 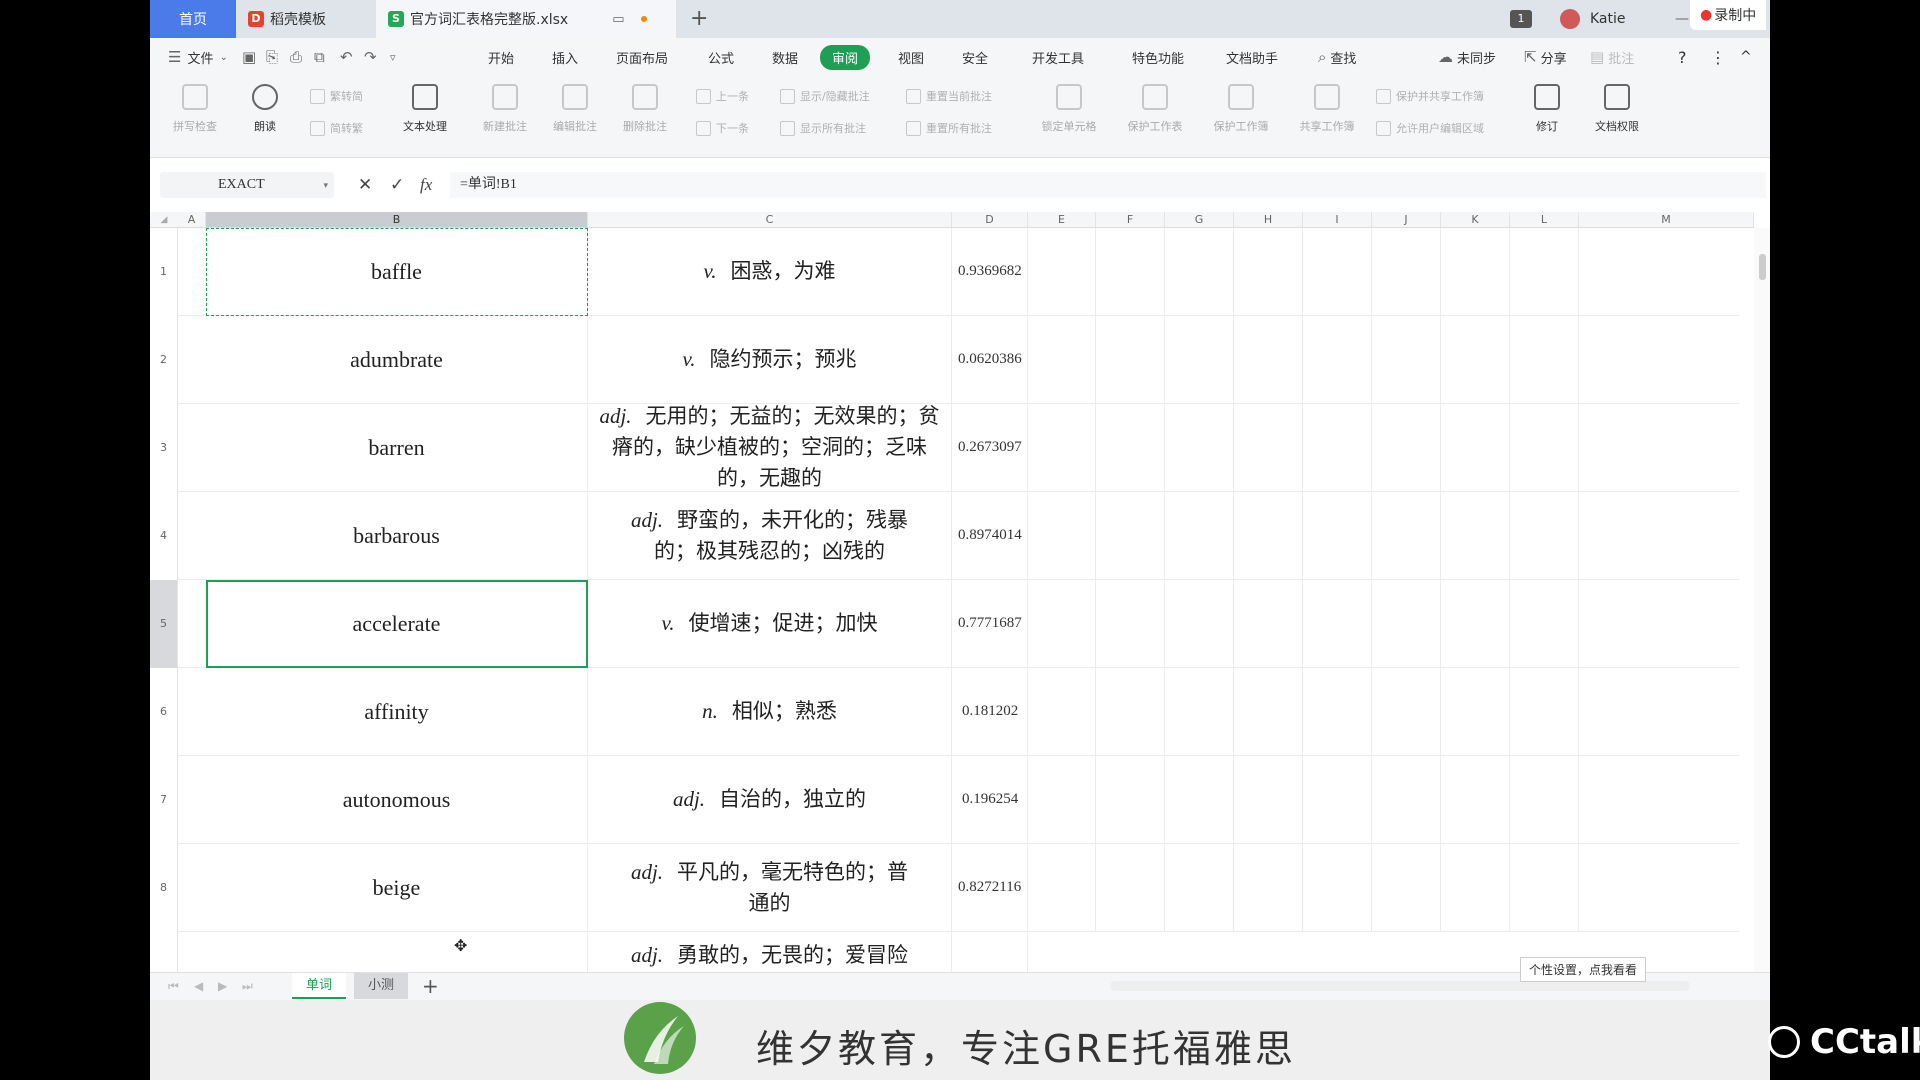 I want to click on show-all-comments-button: 显示所有批注, so click(x=823, y=128).